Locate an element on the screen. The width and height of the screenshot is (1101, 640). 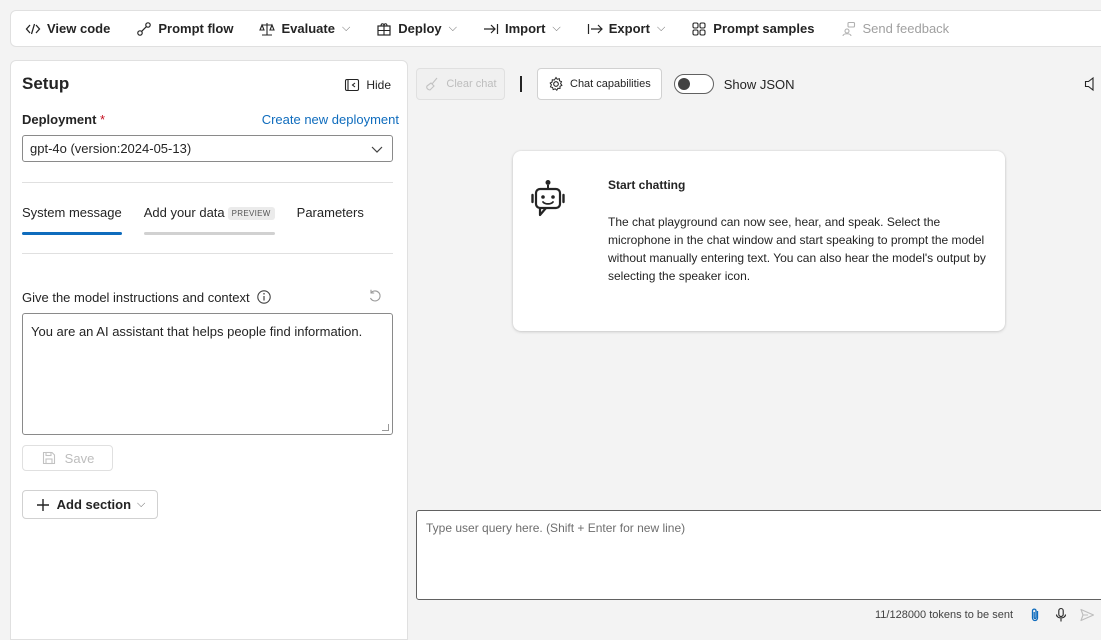
show-json-label: Show JSON is located at coordinates (759, 84).